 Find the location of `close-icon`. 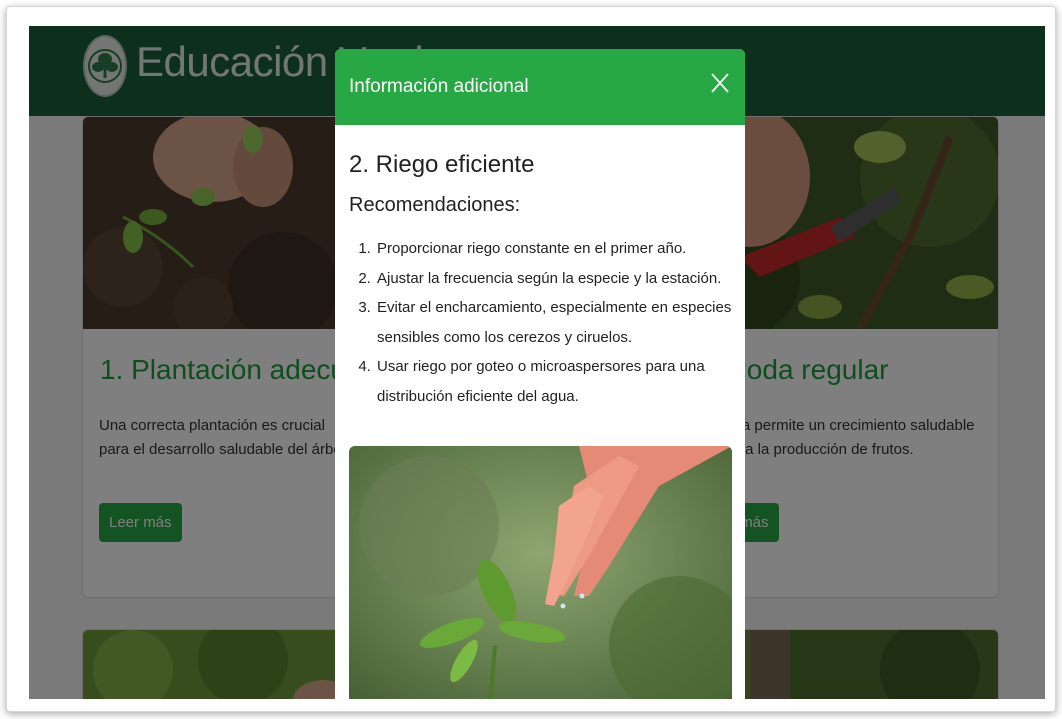

close-icon is located at coordinates (720, 83).